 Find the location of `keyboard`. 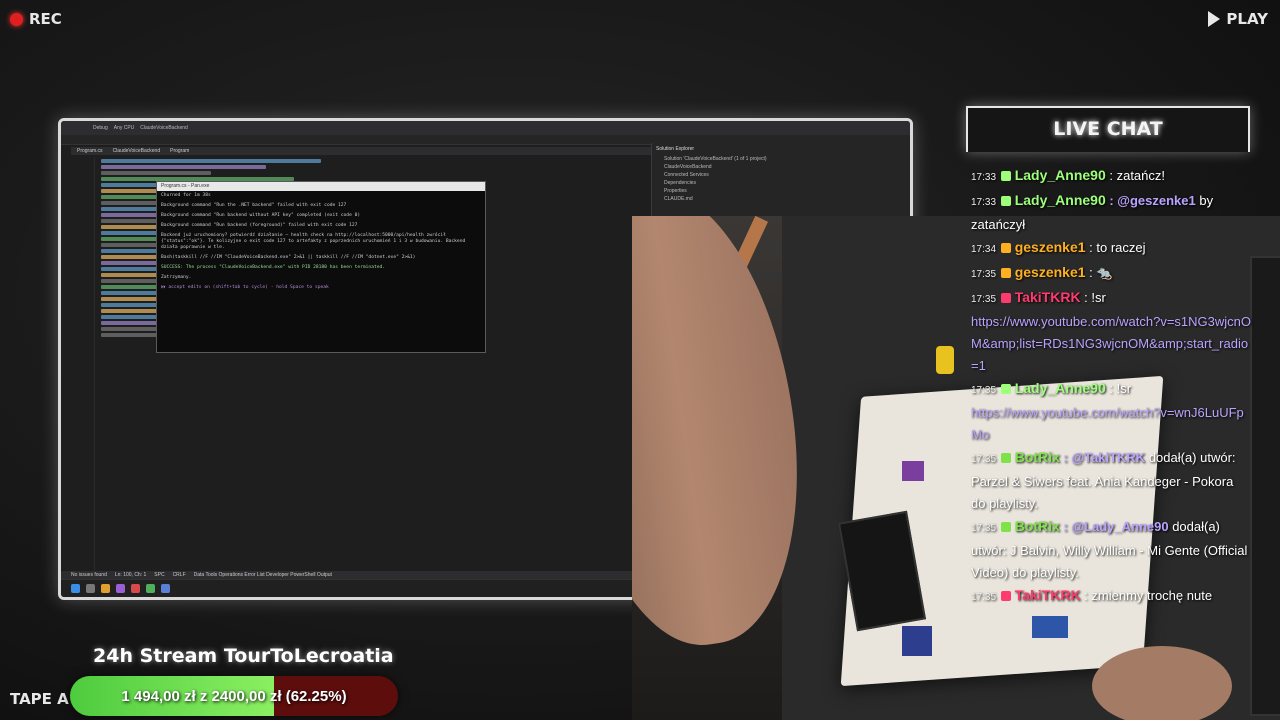

keyboard is located at coordinates (1265, 486).